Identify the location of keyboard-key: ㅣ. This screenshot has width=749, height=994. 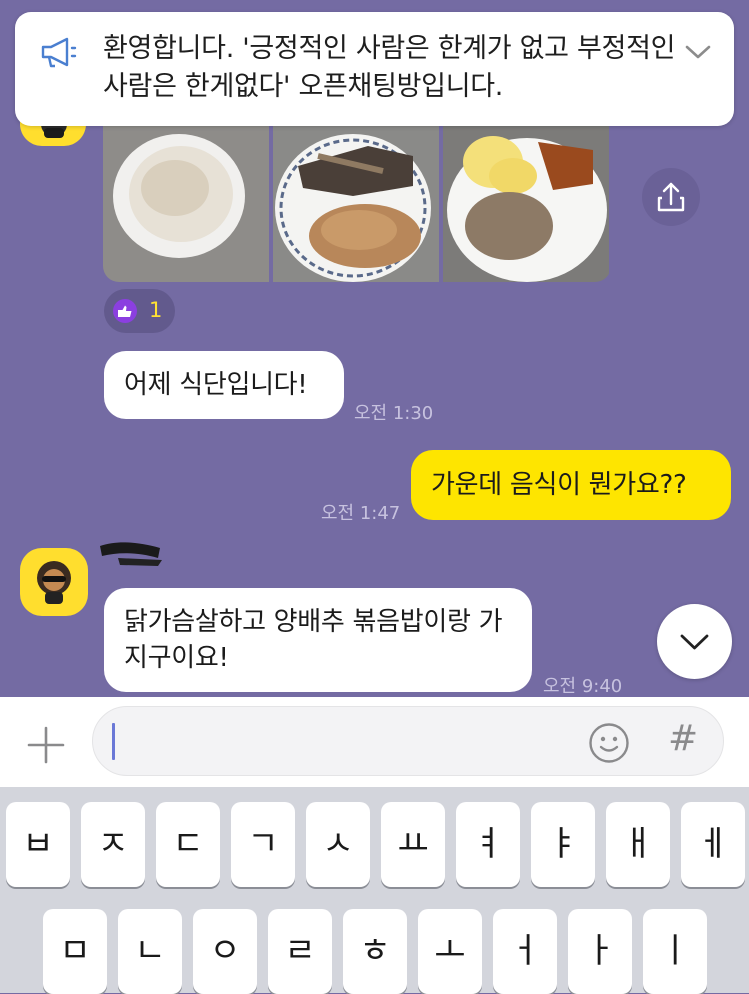
(675, 951).